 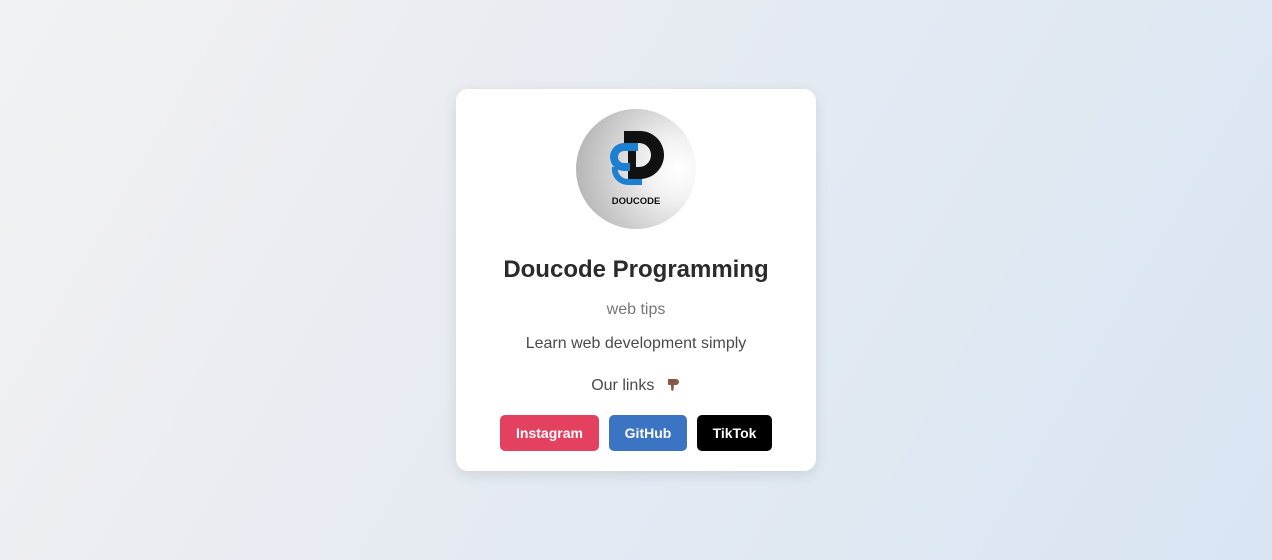 What do you see at coordinates (636, 269) in the screenshot?
I see `profile-name: Doucode Programming` at bounding box center [636, 269].